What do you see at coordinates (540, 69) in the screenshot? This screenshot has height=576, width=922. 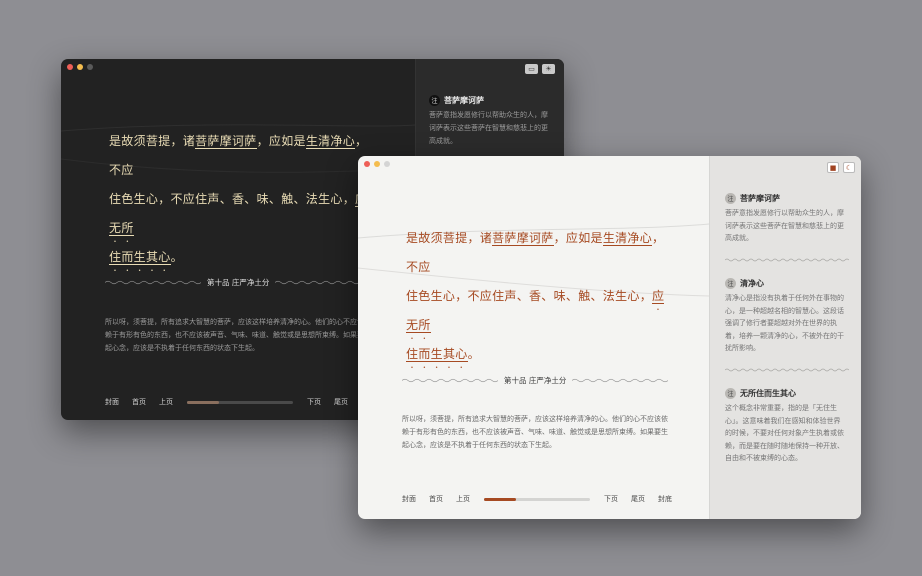 I see `toolbar: ▭ ☀` at bounding box center [540, 69].